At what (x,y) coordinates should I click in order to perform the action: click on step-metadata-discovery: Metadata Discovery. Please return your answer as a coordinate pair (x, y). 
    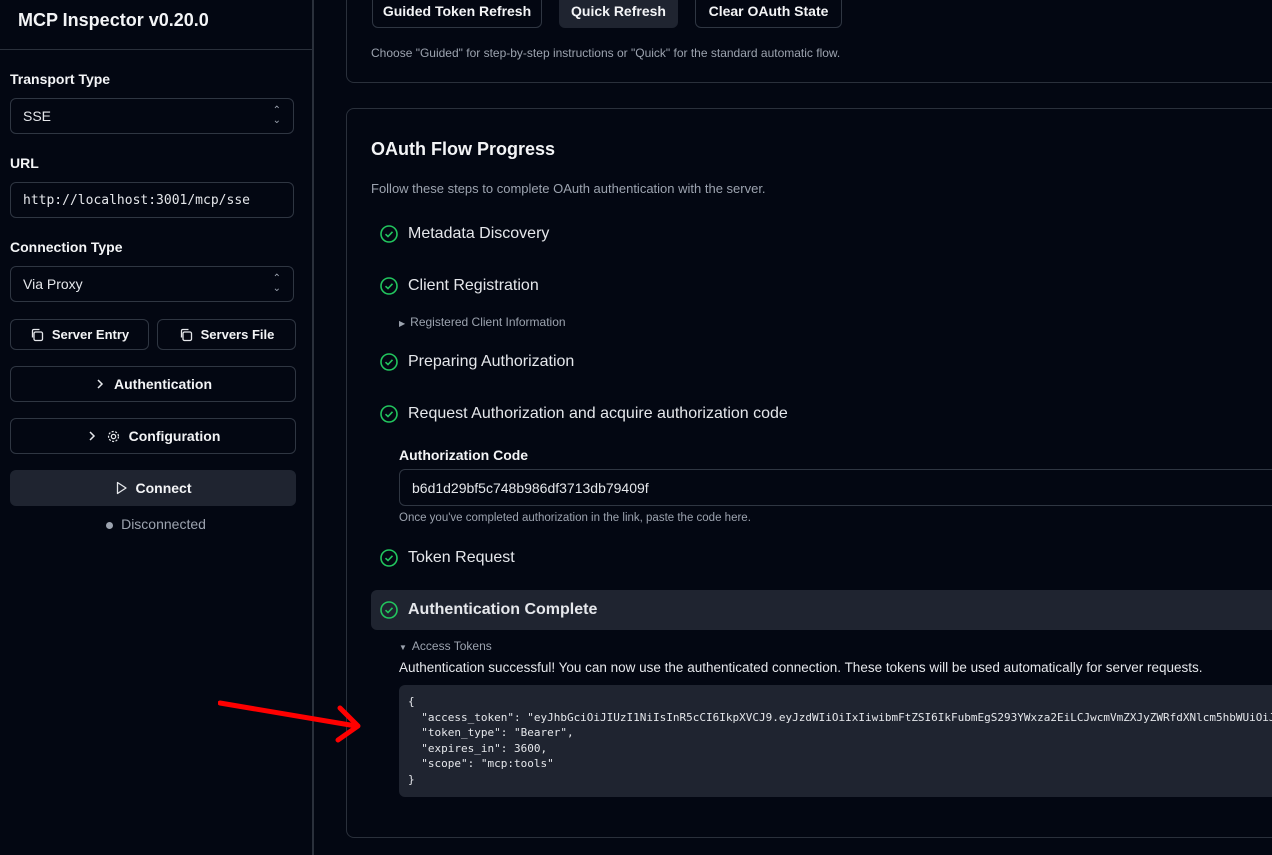
    Looking at the image, I should click on (460, 234).